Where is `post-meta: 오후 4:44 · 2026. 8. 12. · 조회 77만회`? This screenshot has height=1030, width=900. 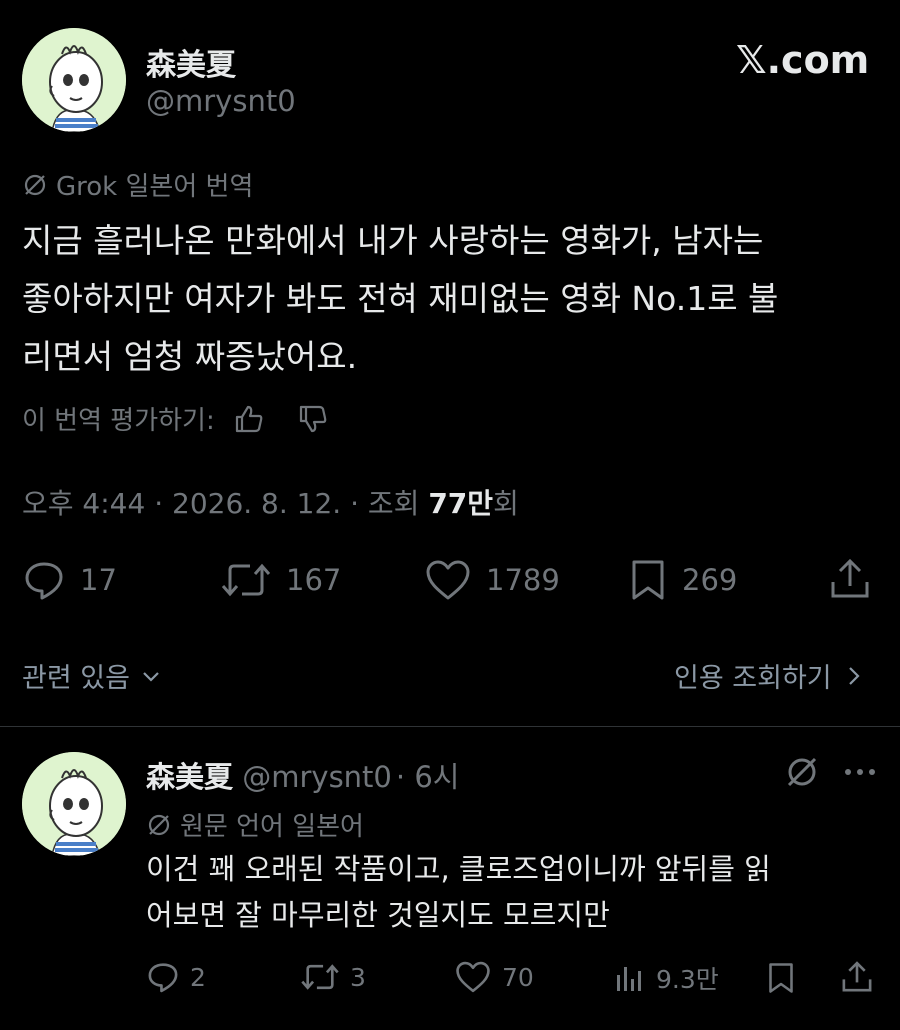
post-meta: 오후 4:44 · 2026. 8. 12. · 조회 77만회 is located at coordinates (270, 502).